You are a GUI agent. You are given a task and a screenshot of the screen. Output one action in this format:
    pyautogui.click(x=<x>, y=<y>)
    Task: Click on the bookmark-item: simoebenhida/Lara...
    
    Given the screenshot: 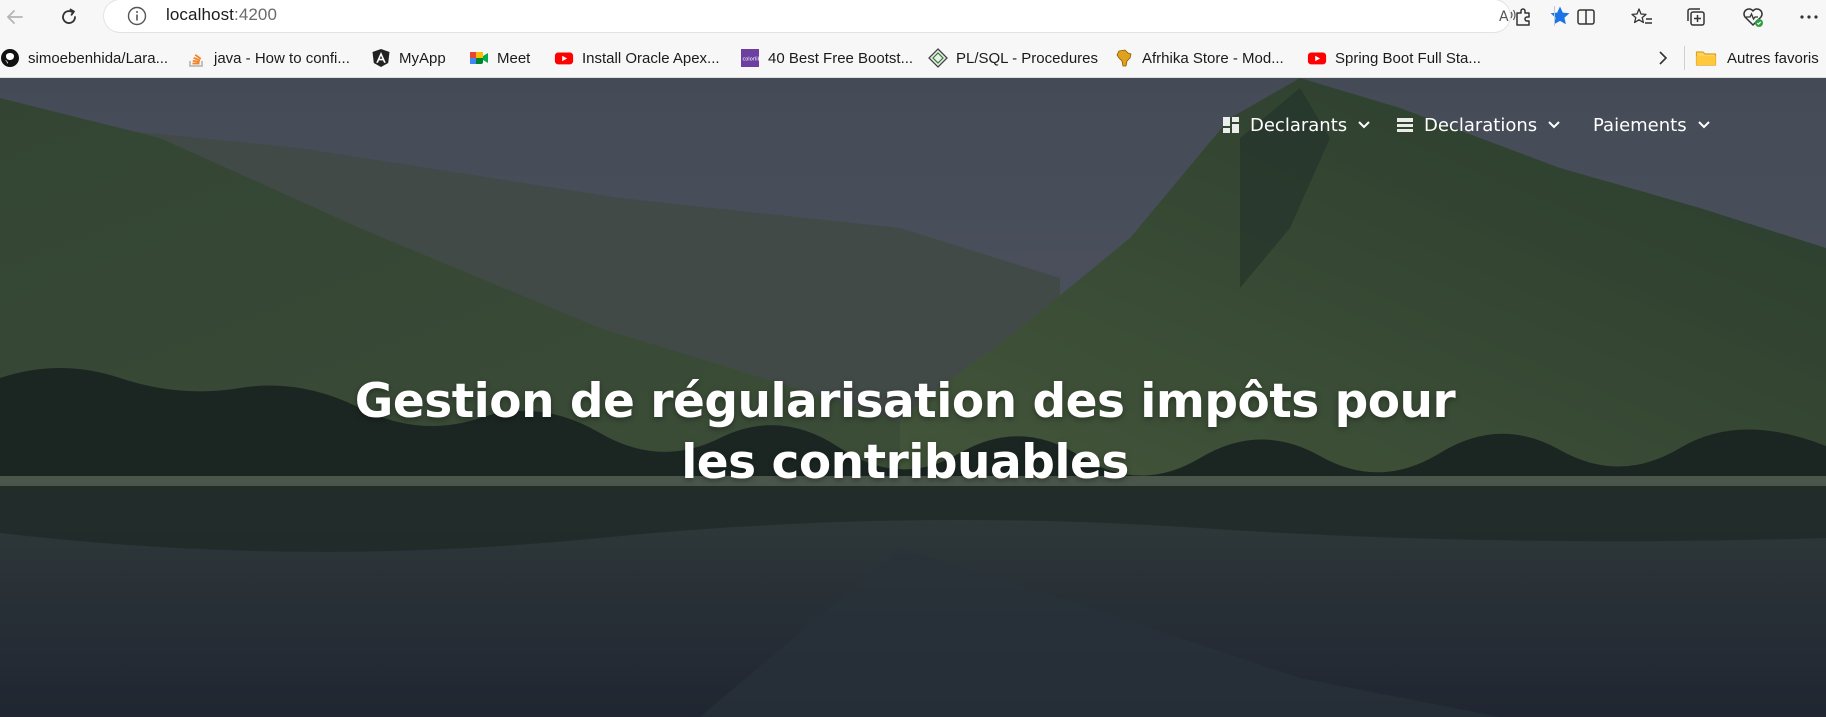 What is the action you would take?
    pyautogui.click(x=84, y=58)
    